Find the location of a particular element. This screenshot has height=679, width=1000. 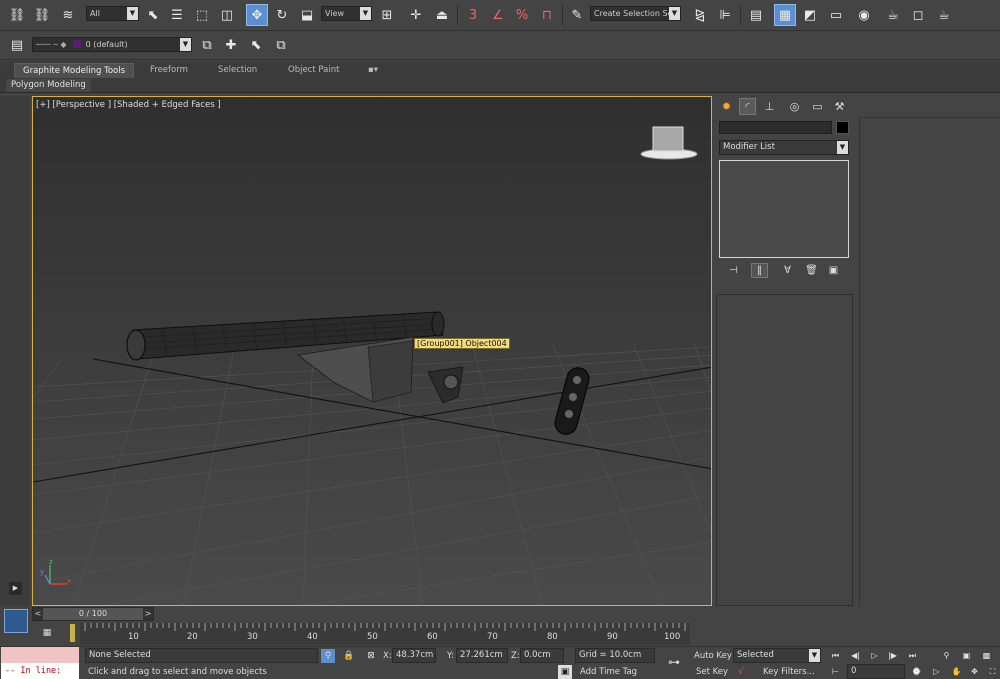

make-unique-icon: ∀ is located at coordinates (787, 270).